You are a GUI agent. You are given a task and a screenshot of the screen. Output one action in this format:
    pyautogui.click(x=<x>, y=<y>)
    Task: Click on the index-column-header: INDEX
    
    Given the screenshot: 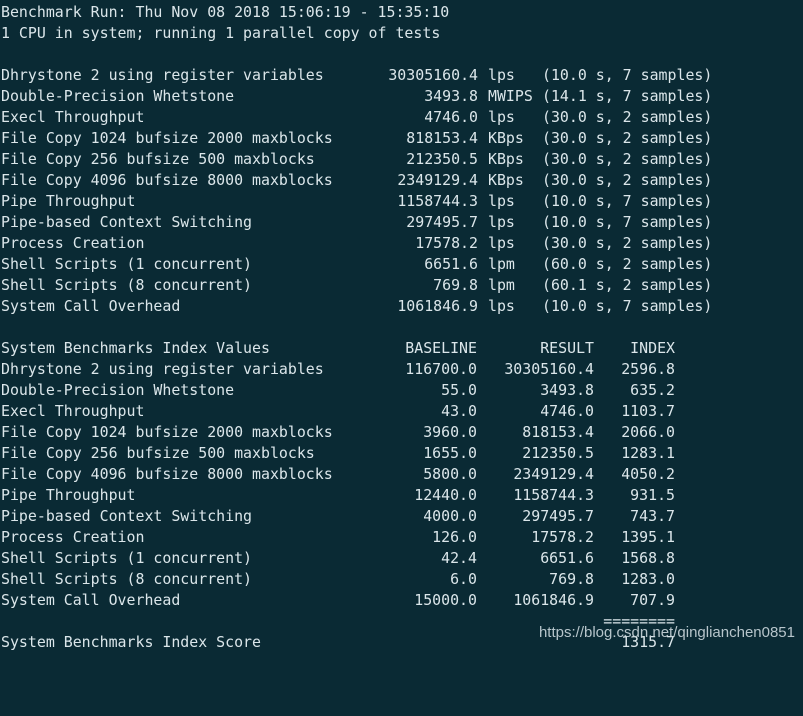 What is the action you would take?
    pyautogui.click(x=652, y=348)
    